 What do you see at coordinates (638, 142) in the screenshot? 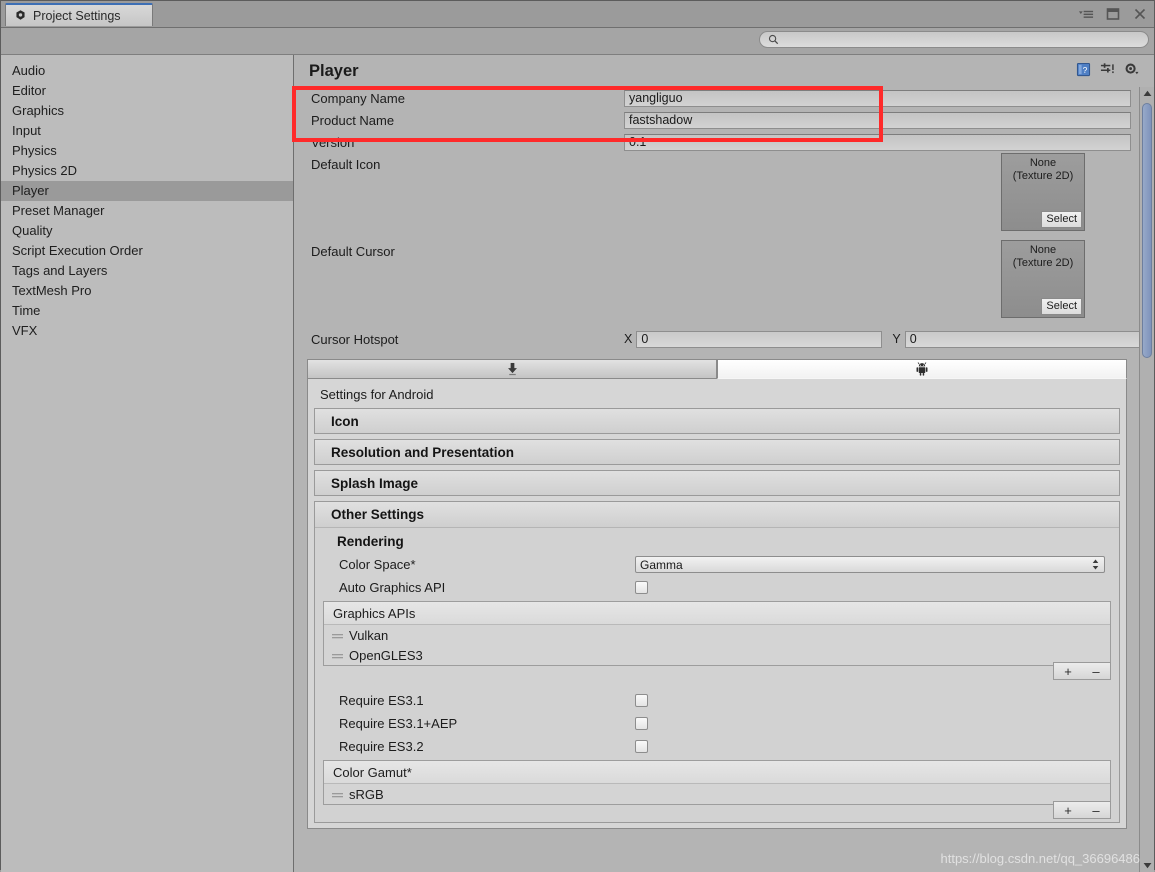
I see `value-version: 0.1` at bounding box center [638, 142].